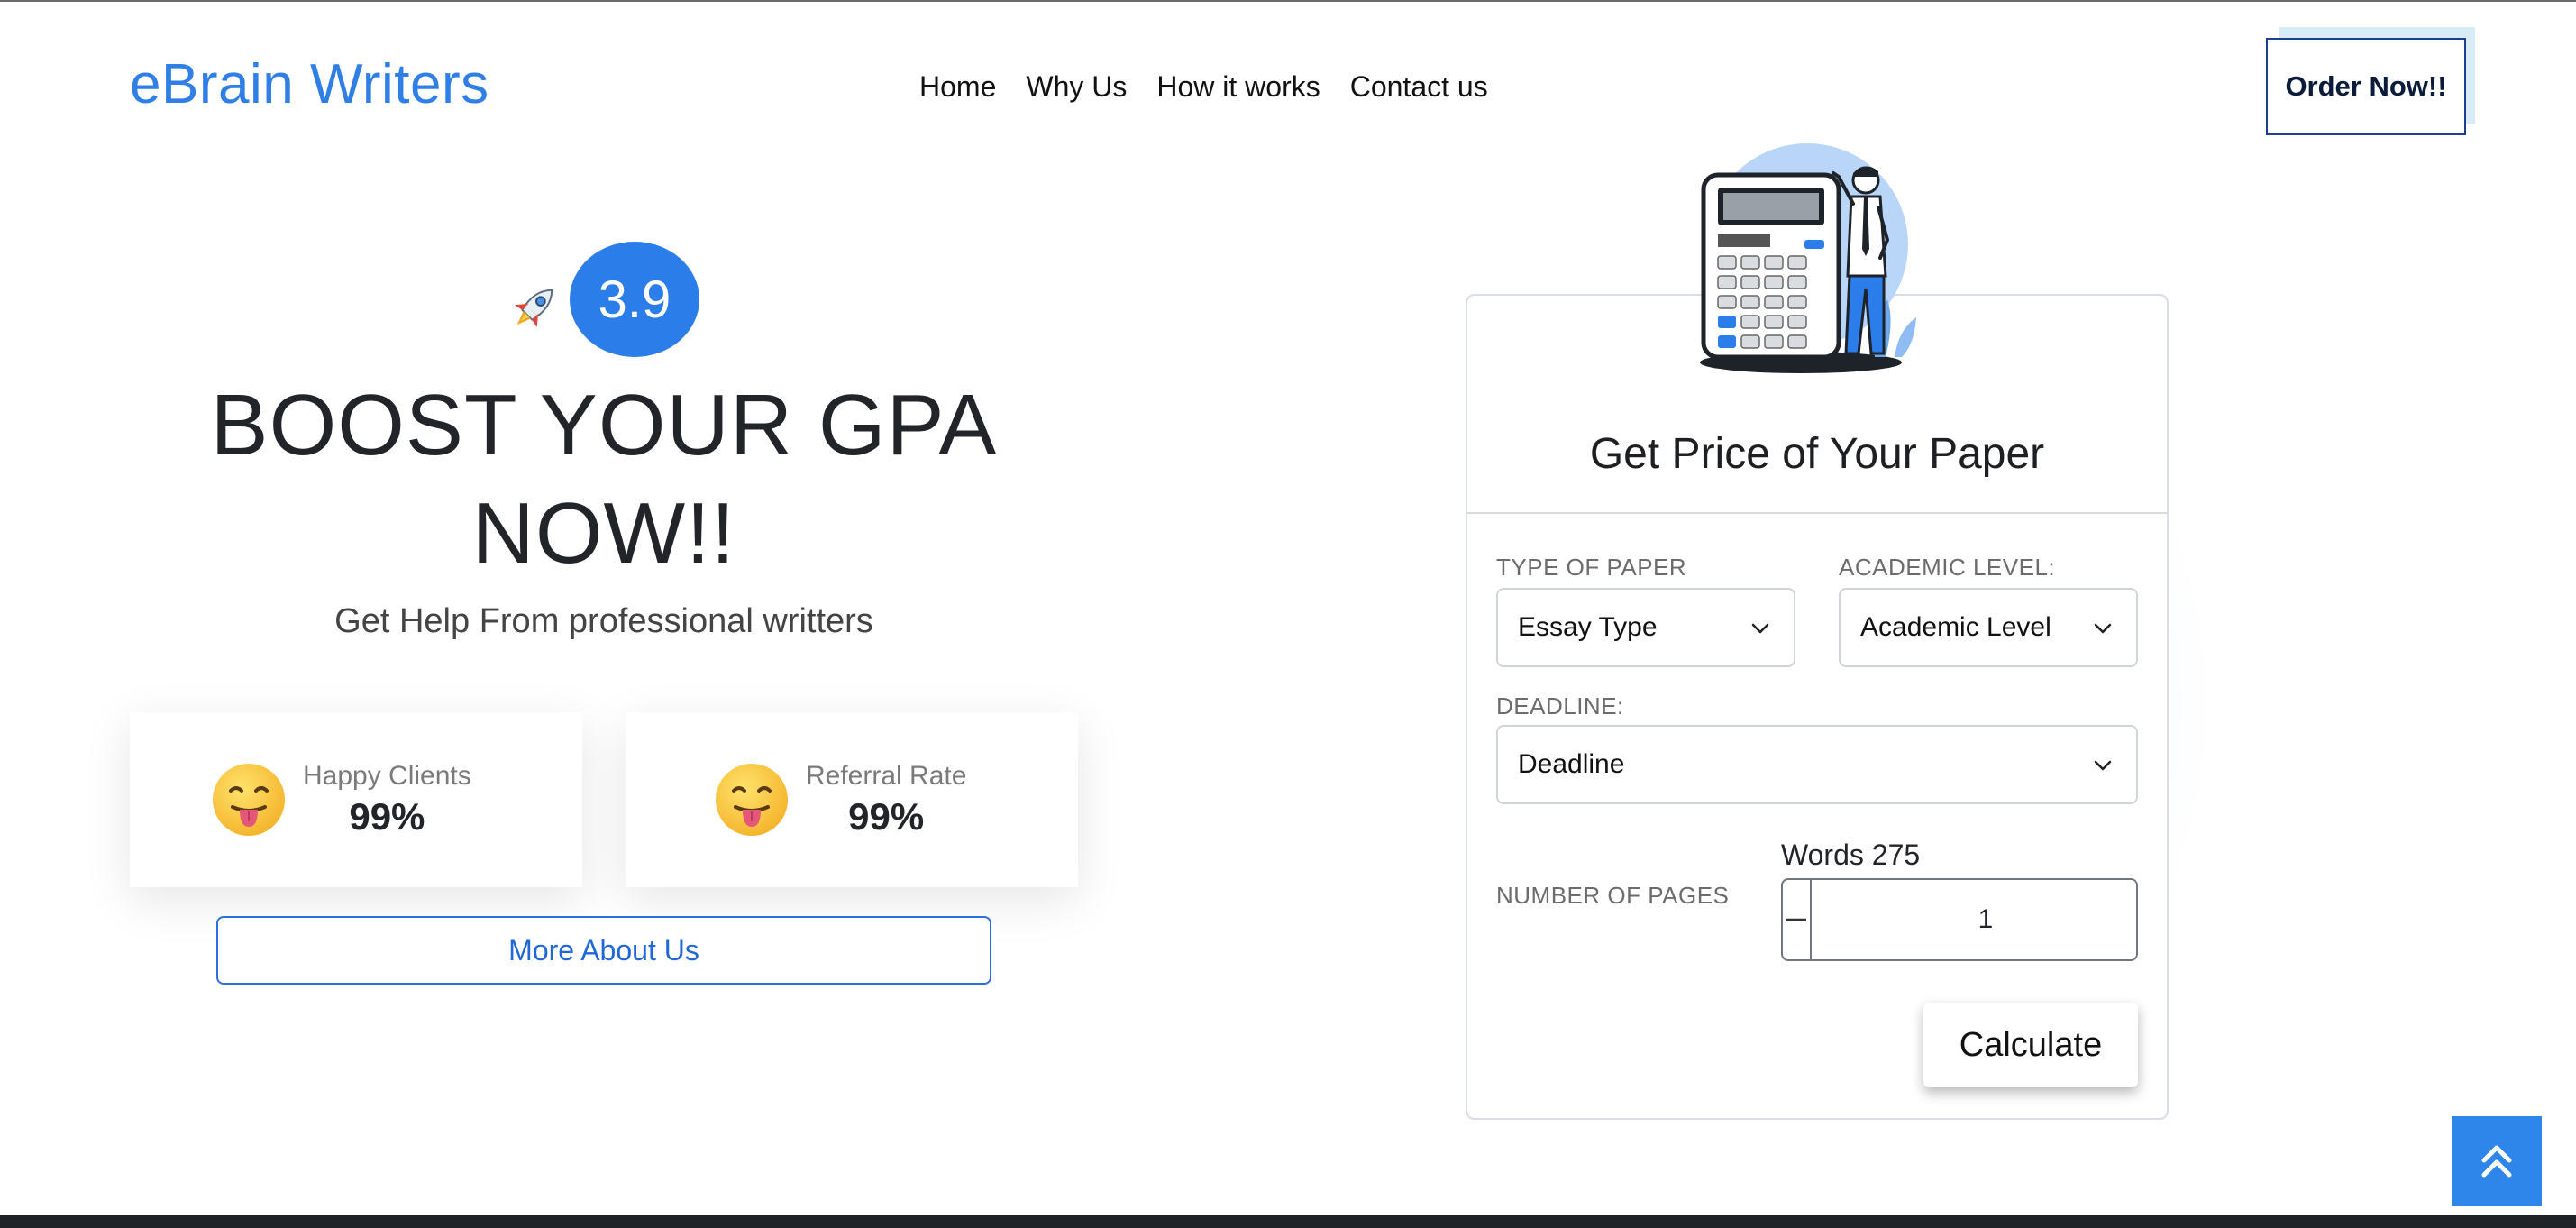  I want to click on hero-title-line-1: BOOST YOUR GPA, so click(604, 425).